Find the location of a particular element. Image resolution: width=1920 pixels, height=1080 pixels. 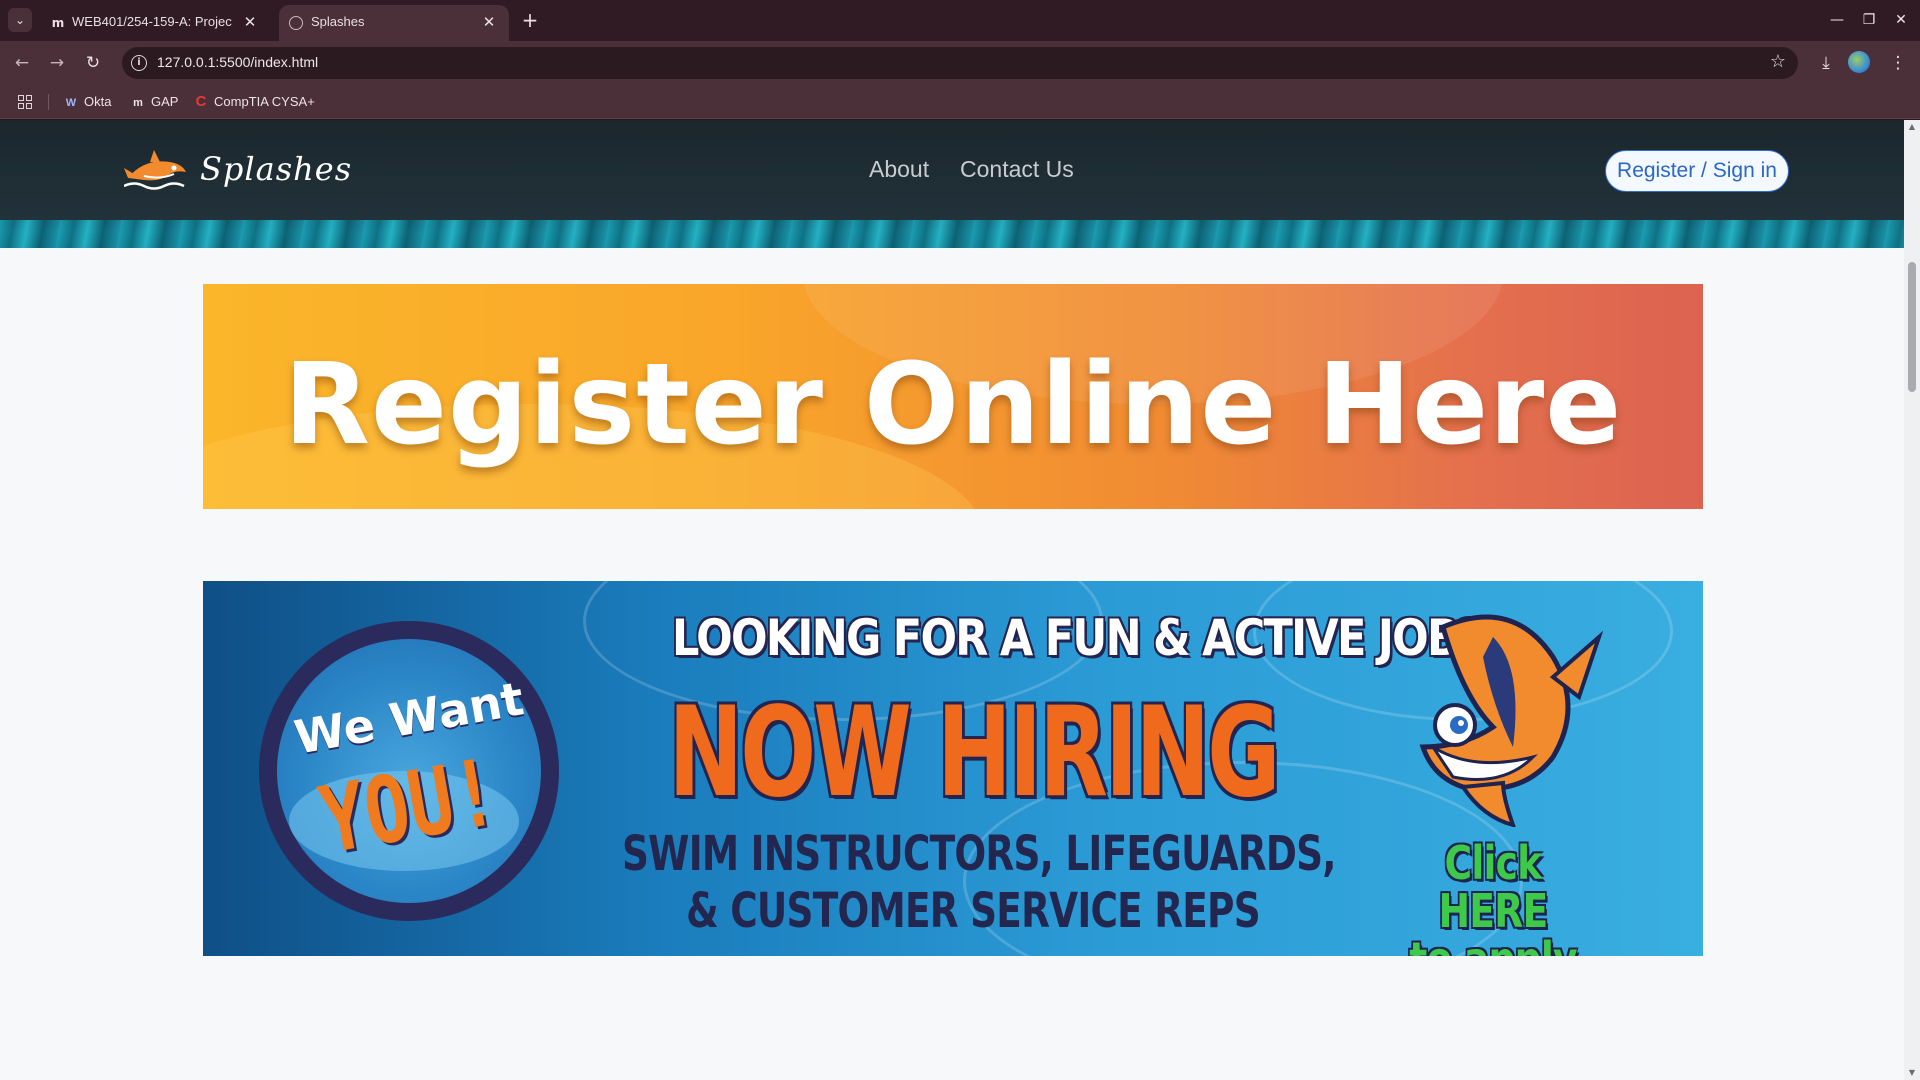

address-bar: i 127.0.0.1:5500/index.html ☆ is located at coordinates (960, 63).